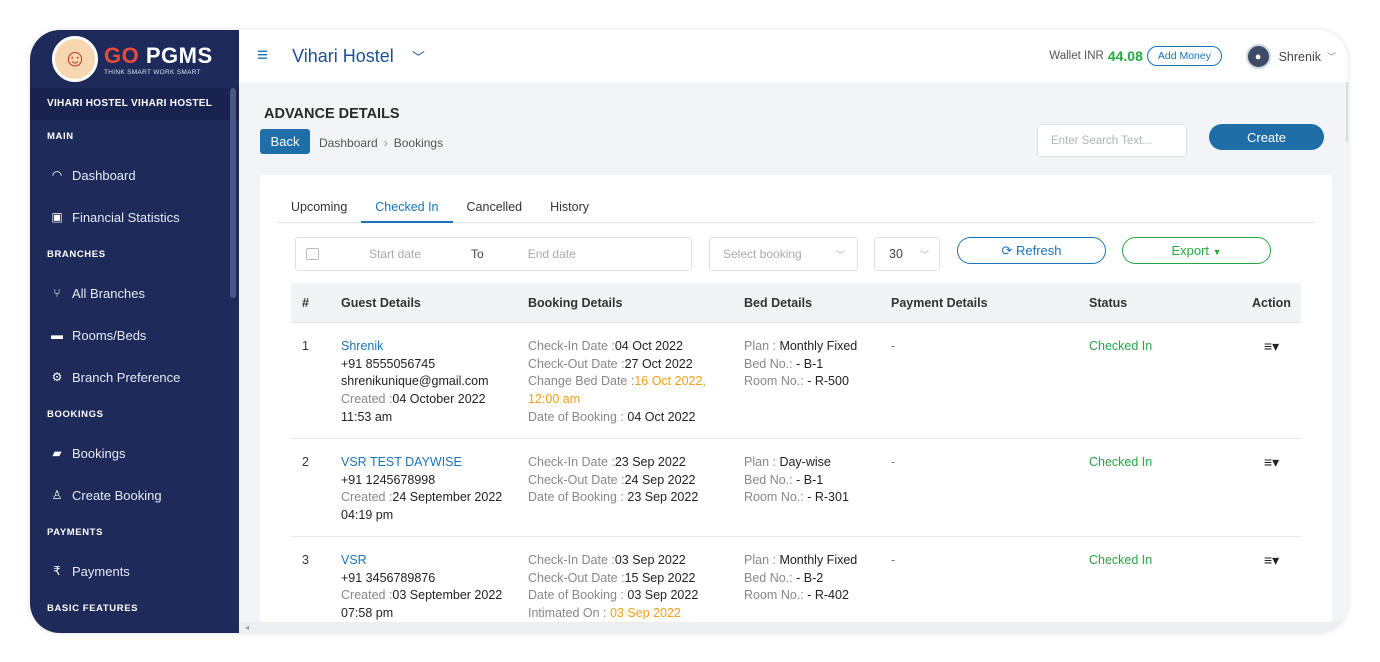  I want to click on refresh-button: ⟳ Refresh, so click(1031, 250).